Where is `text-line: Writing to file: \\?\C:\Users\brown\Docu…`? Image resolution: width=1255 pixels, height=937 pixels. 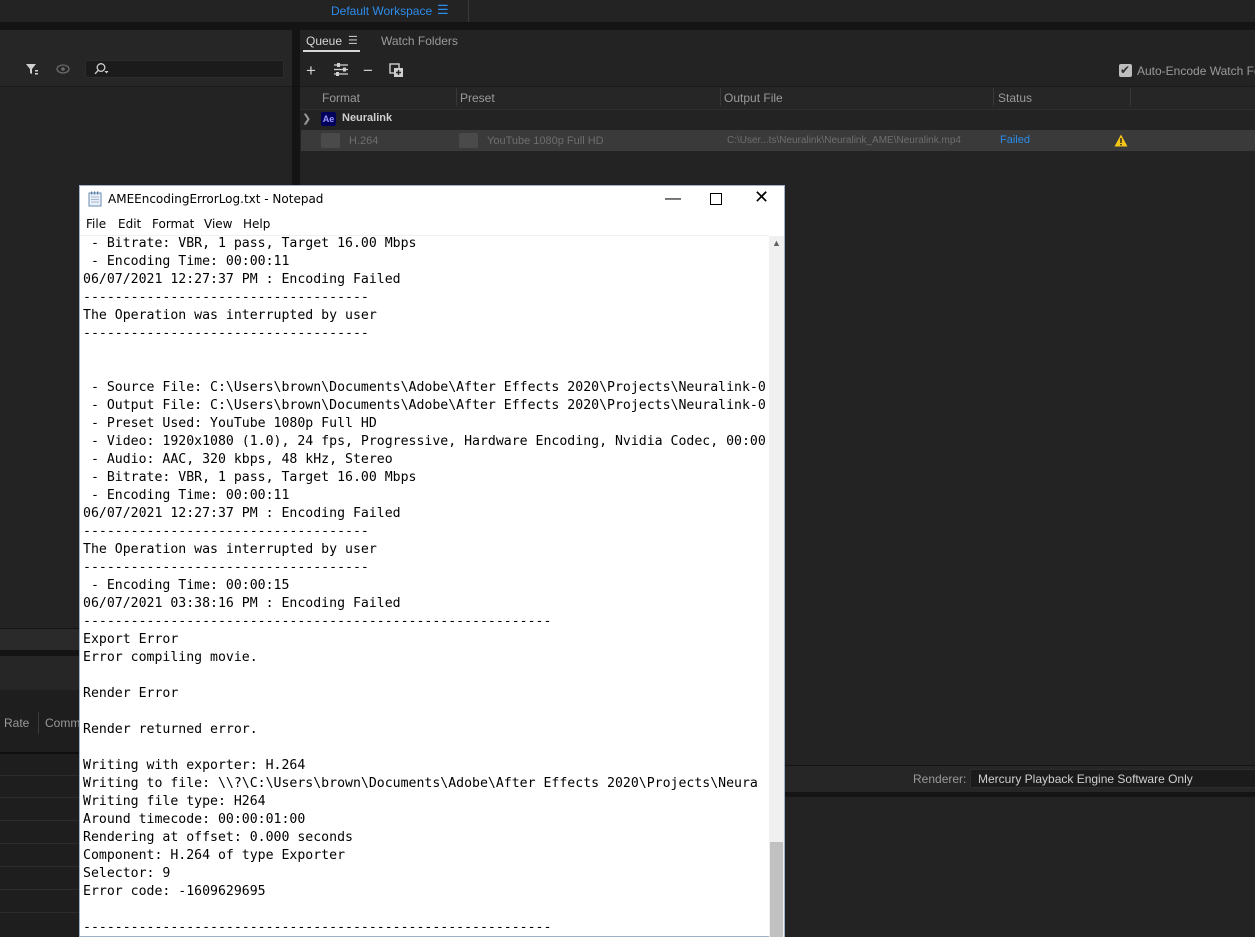
text-line: Writing to file: \\?\C:\Users\brown\Docu… is located at coordinates (420, 783).